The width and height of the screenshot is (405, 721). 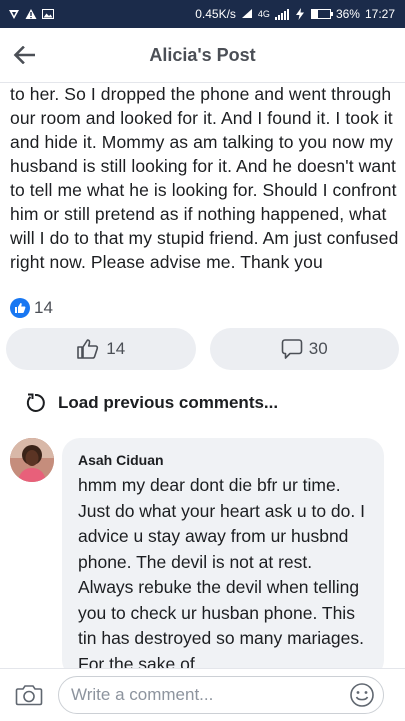 I want to click on like-count: 14, so click(x=116, y=348).